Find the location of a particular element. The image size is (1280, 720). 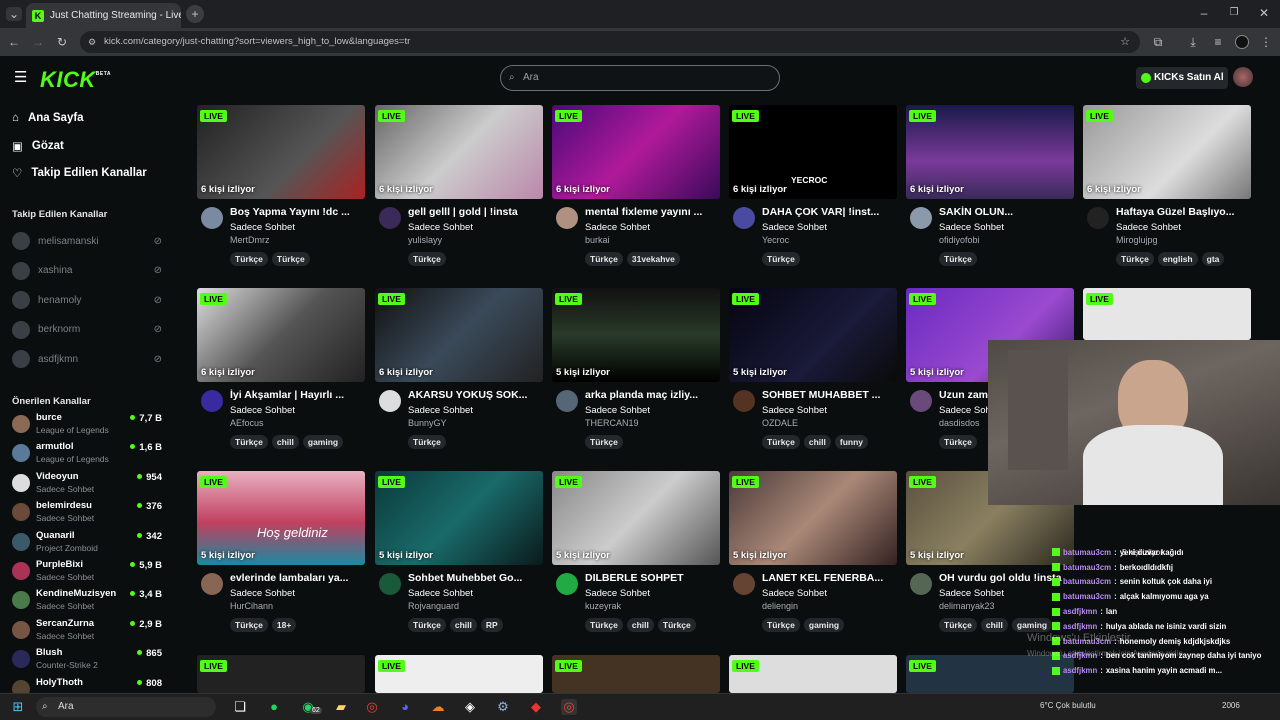

recommended-channel: burce League of Legends 7,7 B is located at coordinates (87, 424).